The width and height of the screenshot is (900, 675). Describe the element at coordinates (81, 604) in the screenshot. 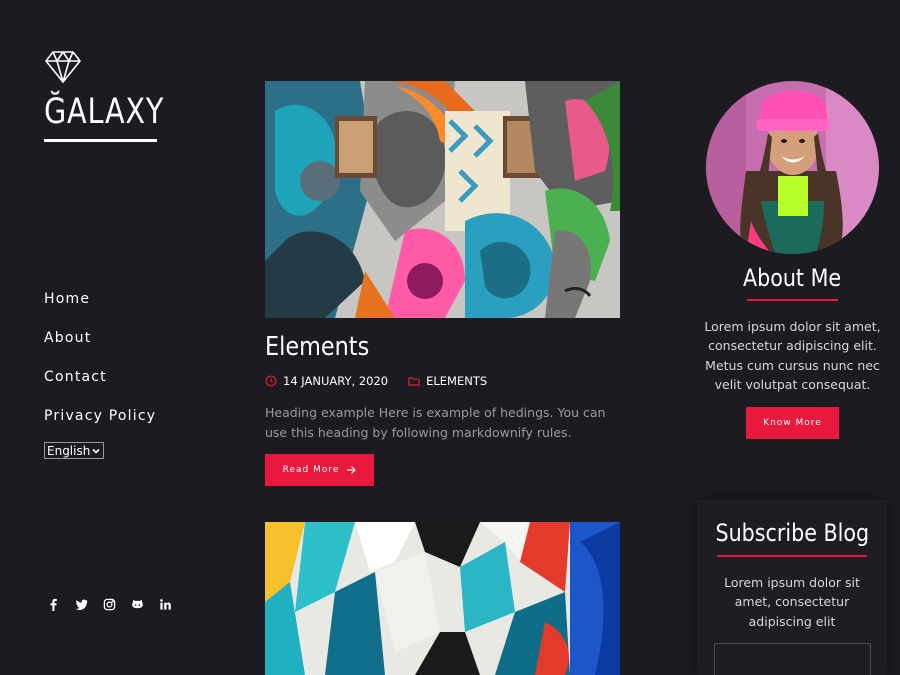

I see `twitter-icon` at that location.